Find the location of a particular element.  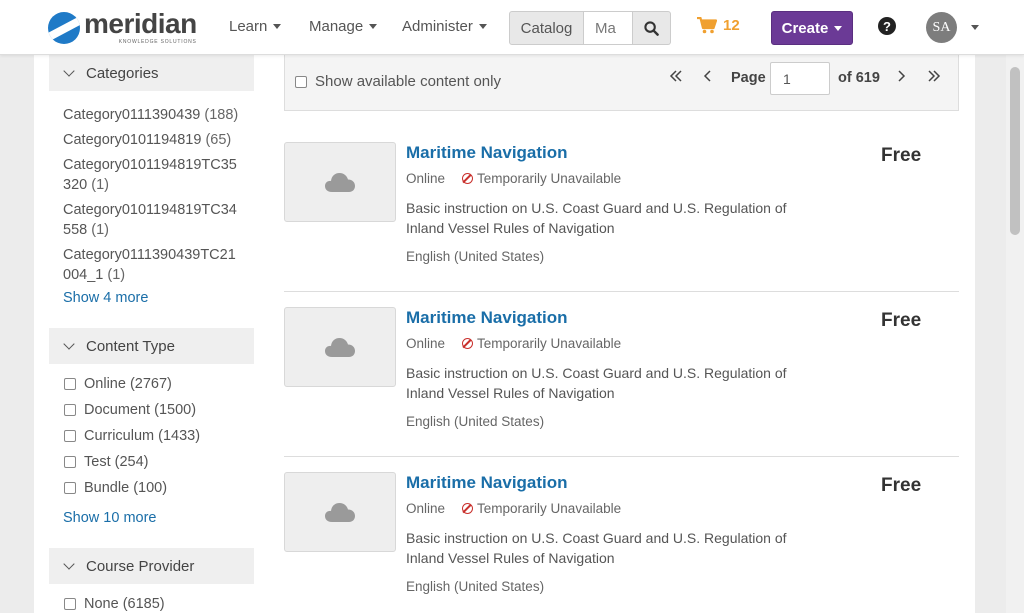

nav-learn-menu: Learn is located at coordinates (255, 26).